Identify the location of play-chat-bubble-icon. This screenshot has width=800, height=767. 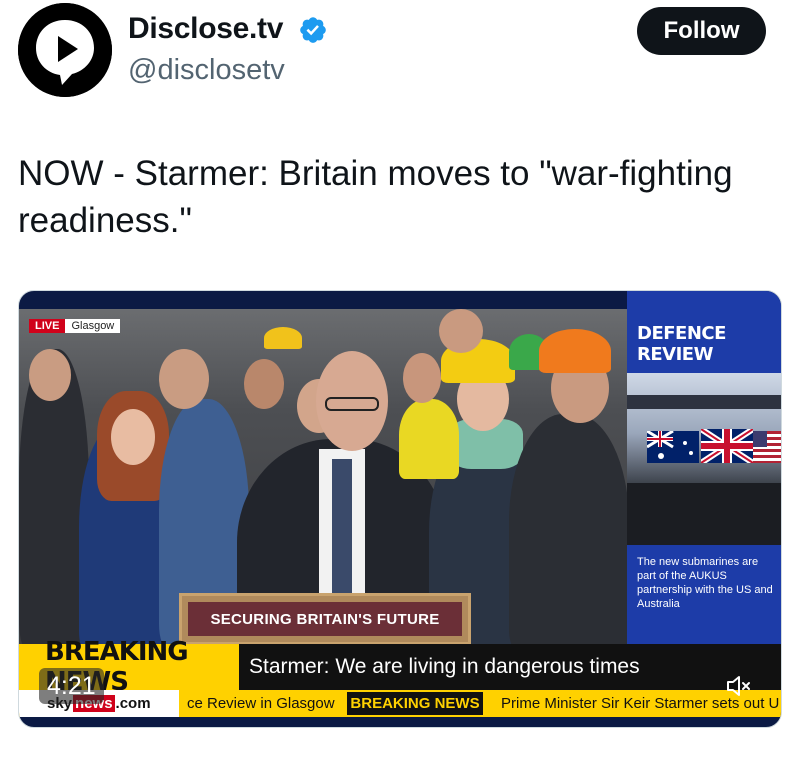
(65, 50).